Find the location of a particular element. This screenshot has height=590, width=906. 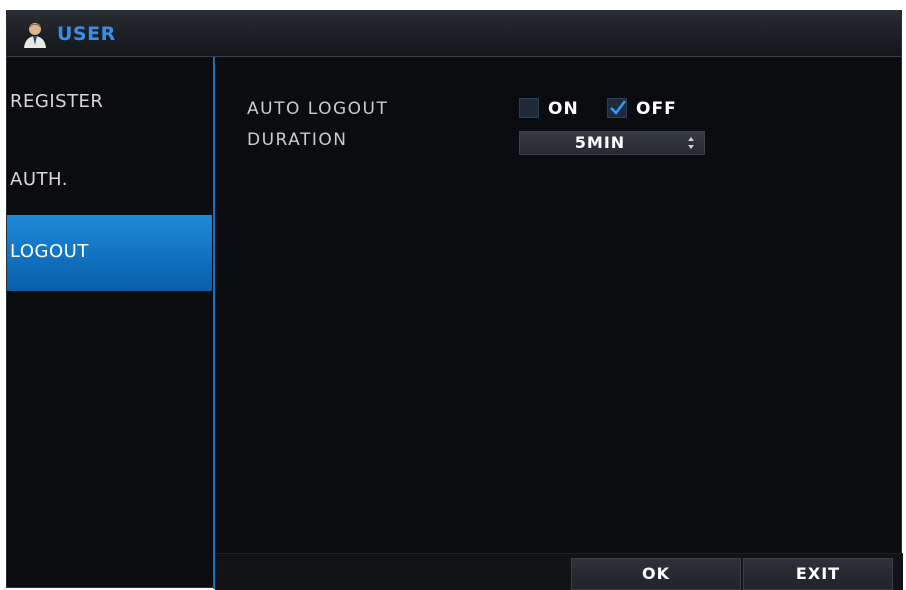

sidebar-item-label: AUTH. is located at coordinates (39, 179).